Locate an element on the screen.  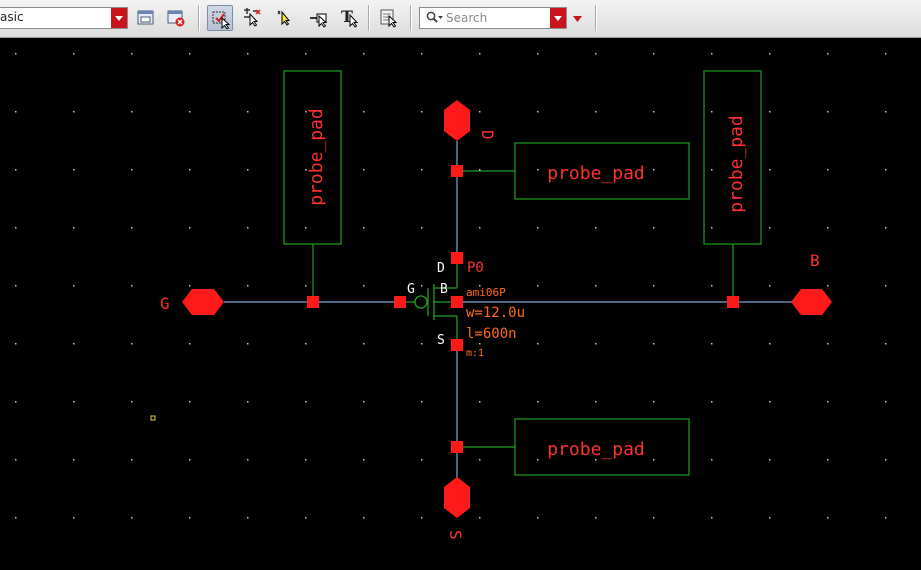
toolbar: asic T Search is located at coordinates (460, 19).